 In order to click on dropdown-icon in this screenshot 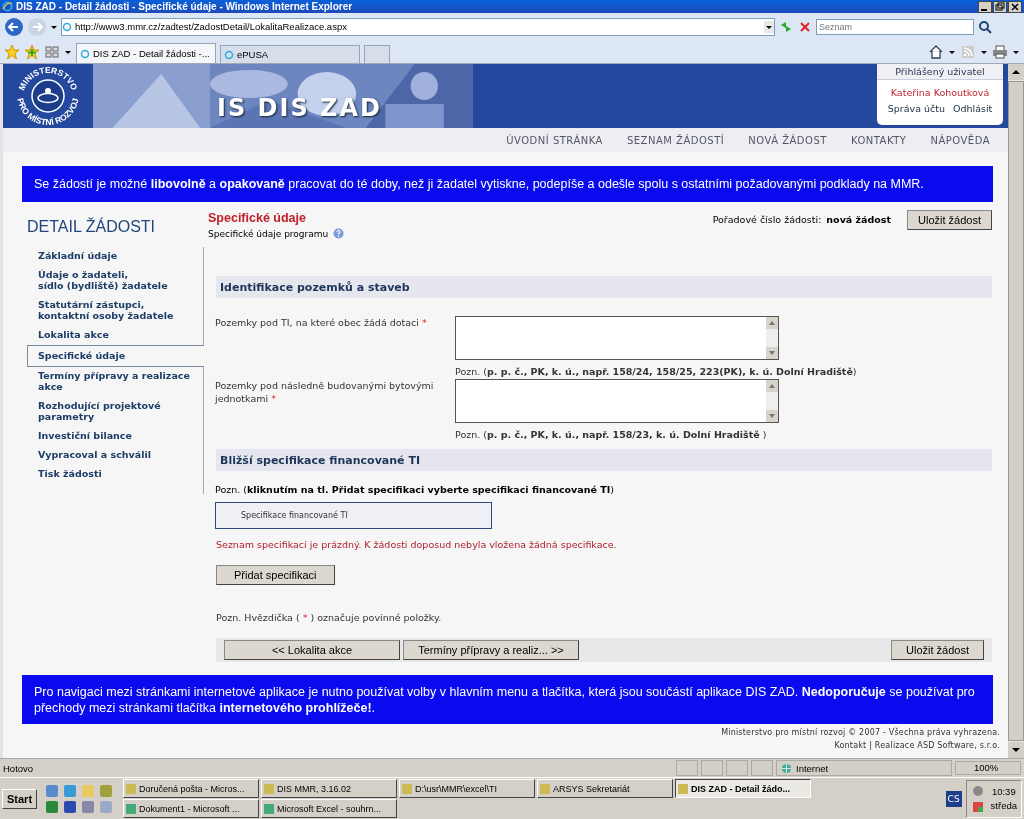, I will do `click(769, 26)`.